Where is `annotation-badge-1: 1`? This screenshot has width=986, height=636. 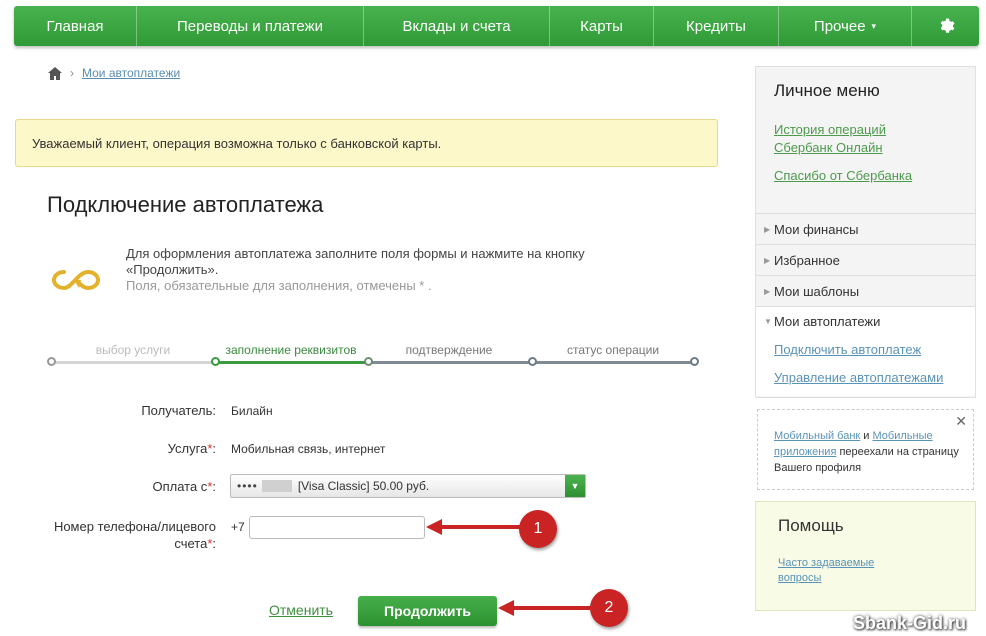
annotation-badge-1: 1 is located at coordinates (538, 529).